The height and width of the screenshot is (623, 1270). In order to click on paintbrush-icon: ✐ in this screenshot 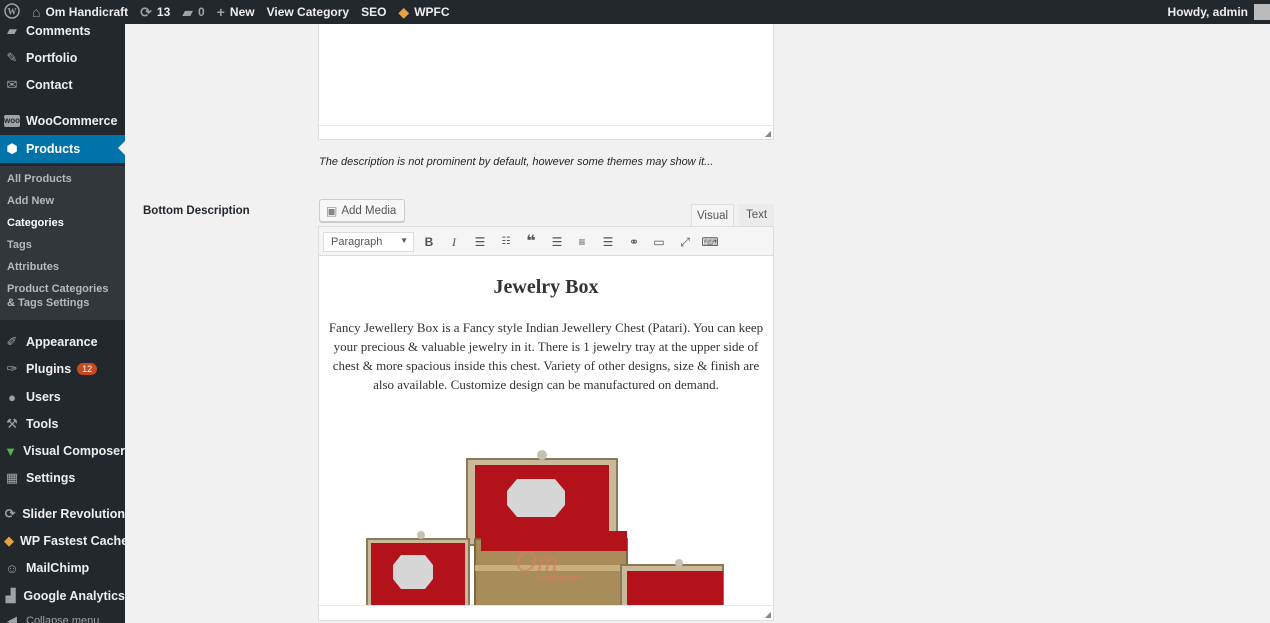, I will do `click(12, 341)`.